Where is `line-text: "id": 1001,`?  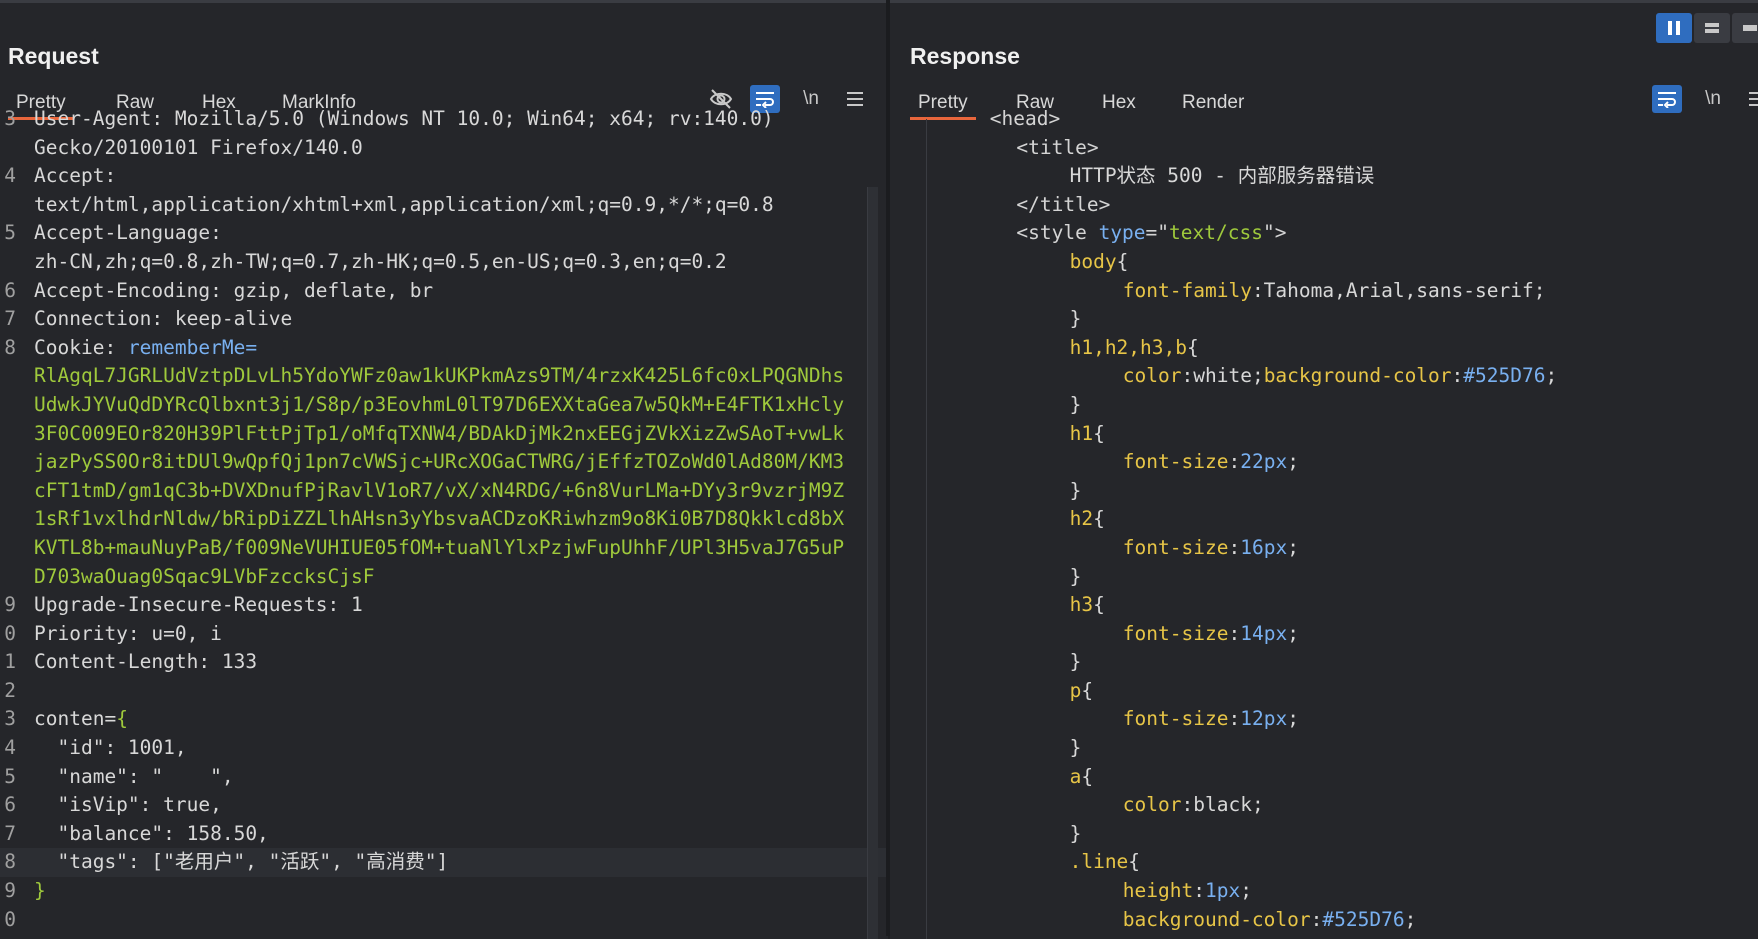
line-text: "id": 1001, is located at coordinates (110, 748).